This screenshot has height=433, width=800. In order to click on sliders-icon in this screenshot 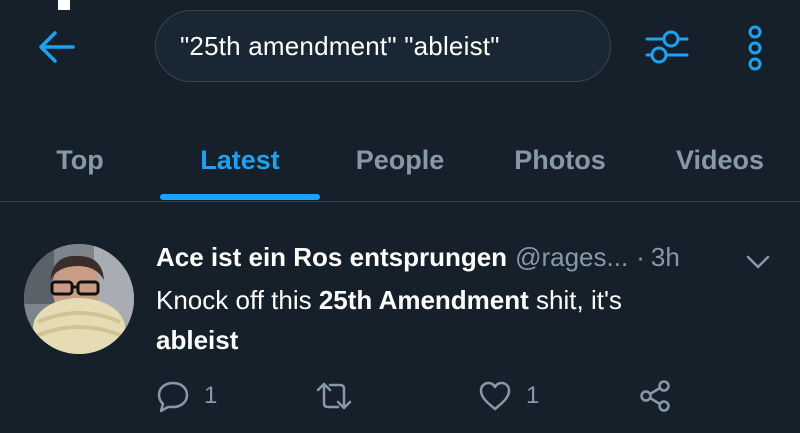, I will do `click(667, 47)`.